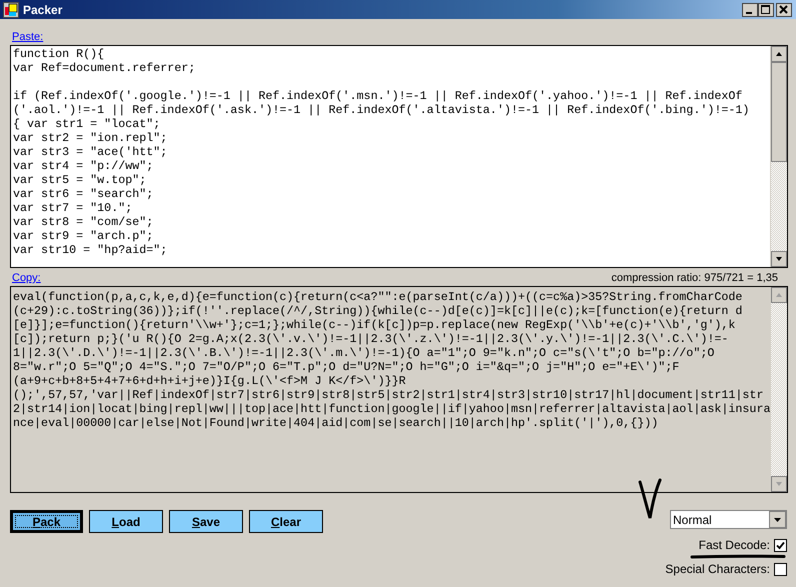  Describe the element at coordinates (779, 54) in the screenshot. I see `scroll-up-icon` at that location.